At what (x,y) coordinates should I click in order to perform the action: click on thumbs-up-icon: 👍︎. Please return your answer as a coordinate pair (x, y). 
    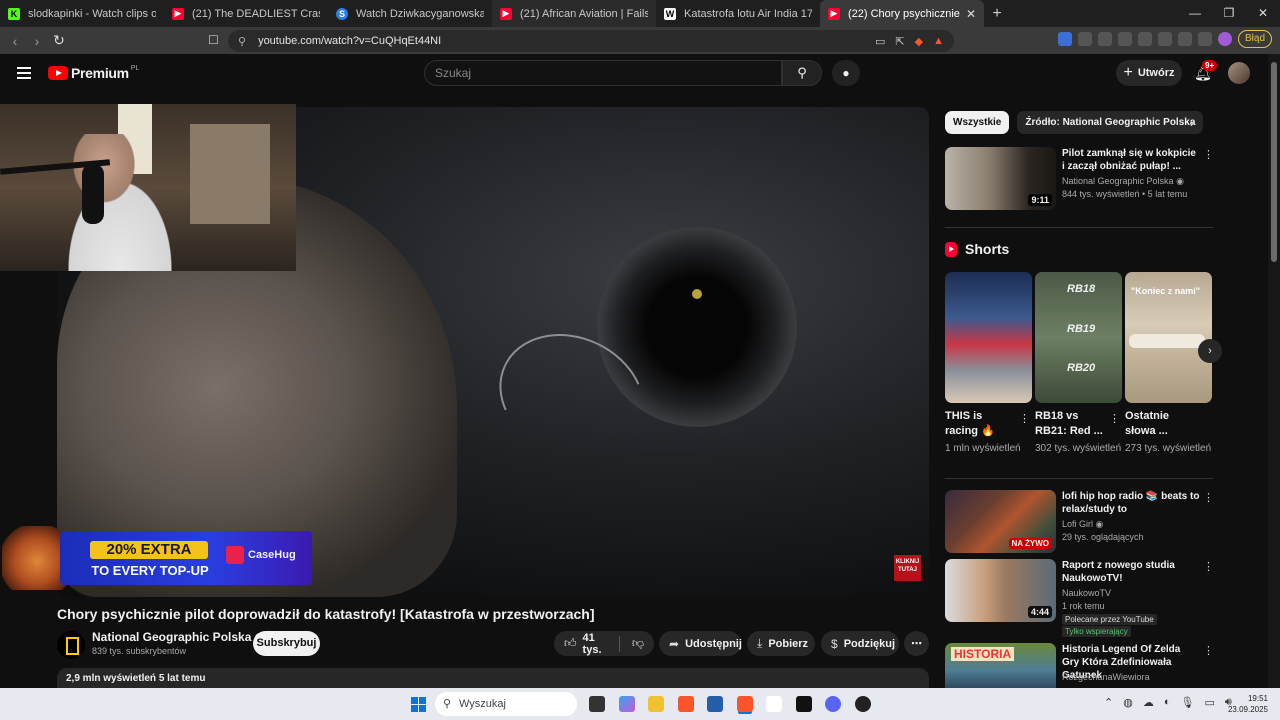
    Looking at the image, I should click on (570, 643).